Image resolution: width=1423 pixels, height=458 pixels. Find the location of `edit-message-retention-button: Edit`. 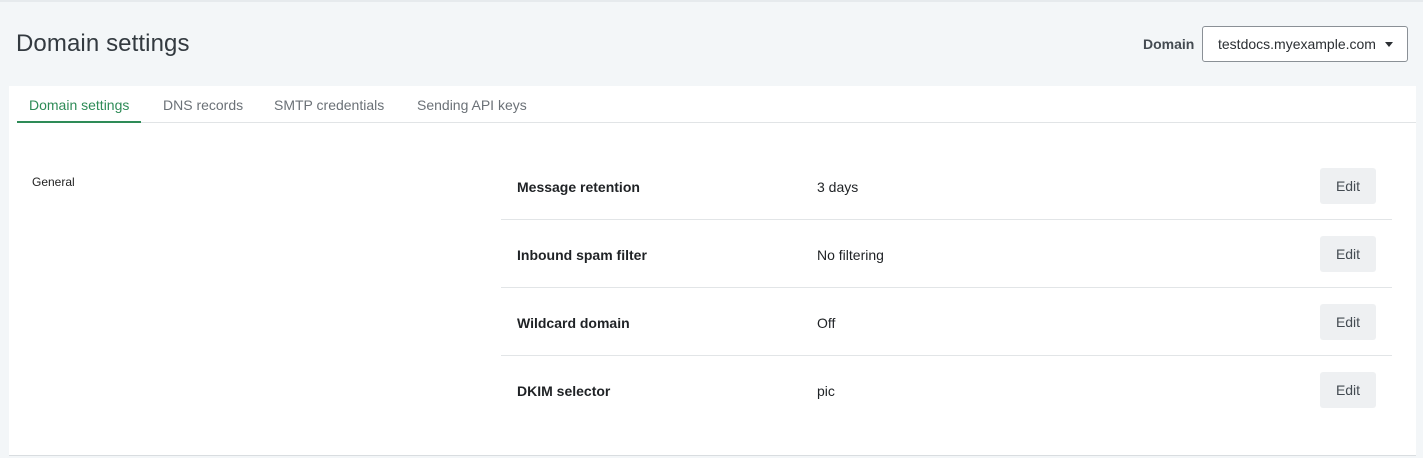

edit-message-retention-button: Edit is located at coordinates (1348, 186).